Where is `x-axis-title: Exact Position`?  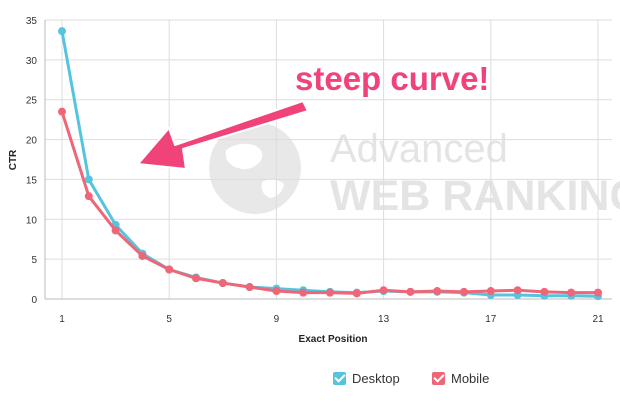
x-axis-title: Exact Position is located at coordinates (333, 339).